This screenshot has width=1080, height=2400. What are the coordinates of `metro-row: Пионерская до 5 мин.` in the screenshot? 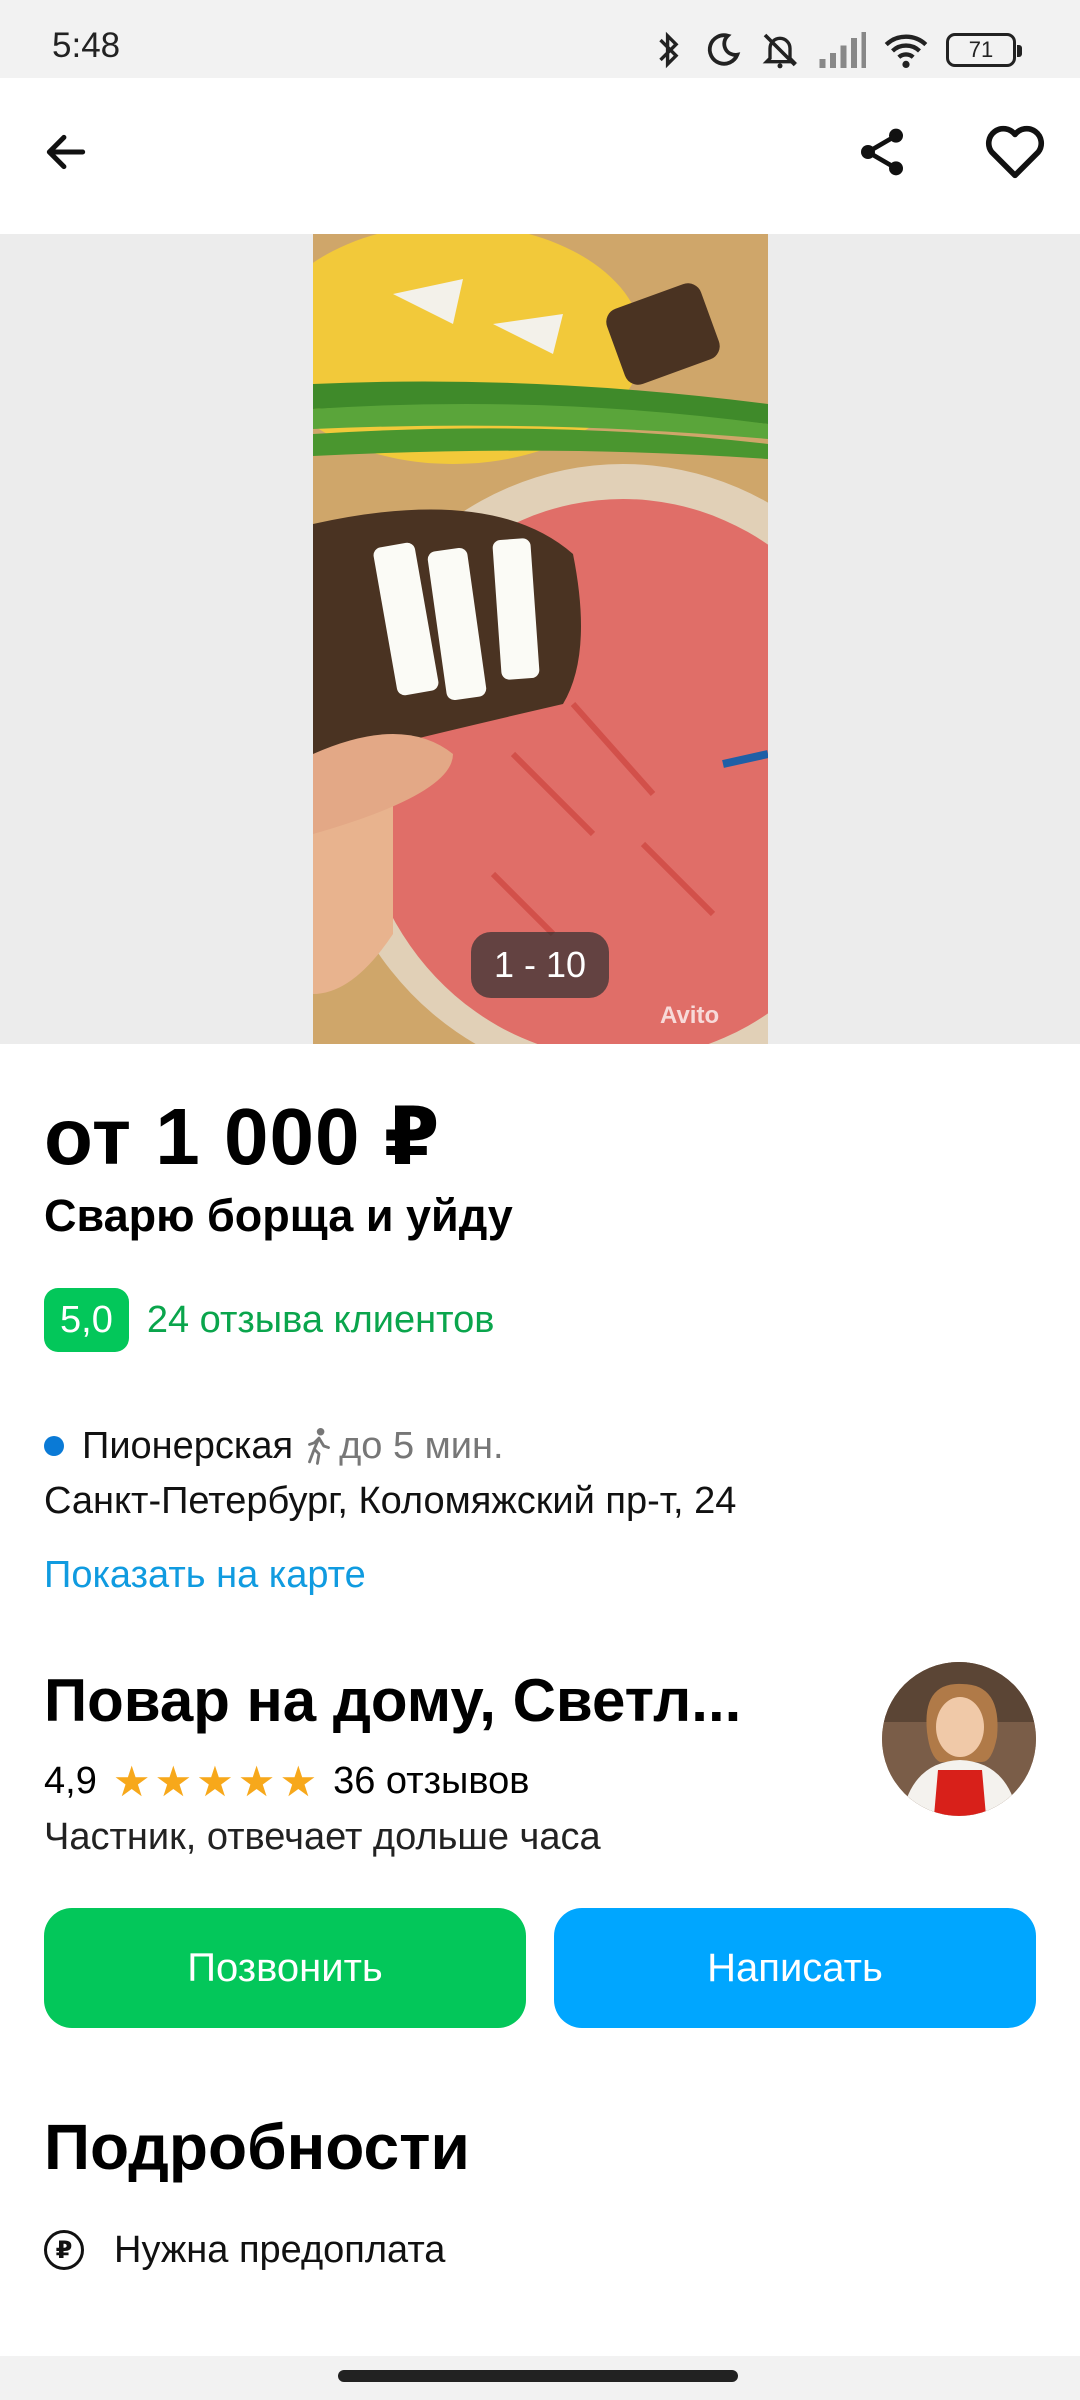 It's located at (274, 1446).